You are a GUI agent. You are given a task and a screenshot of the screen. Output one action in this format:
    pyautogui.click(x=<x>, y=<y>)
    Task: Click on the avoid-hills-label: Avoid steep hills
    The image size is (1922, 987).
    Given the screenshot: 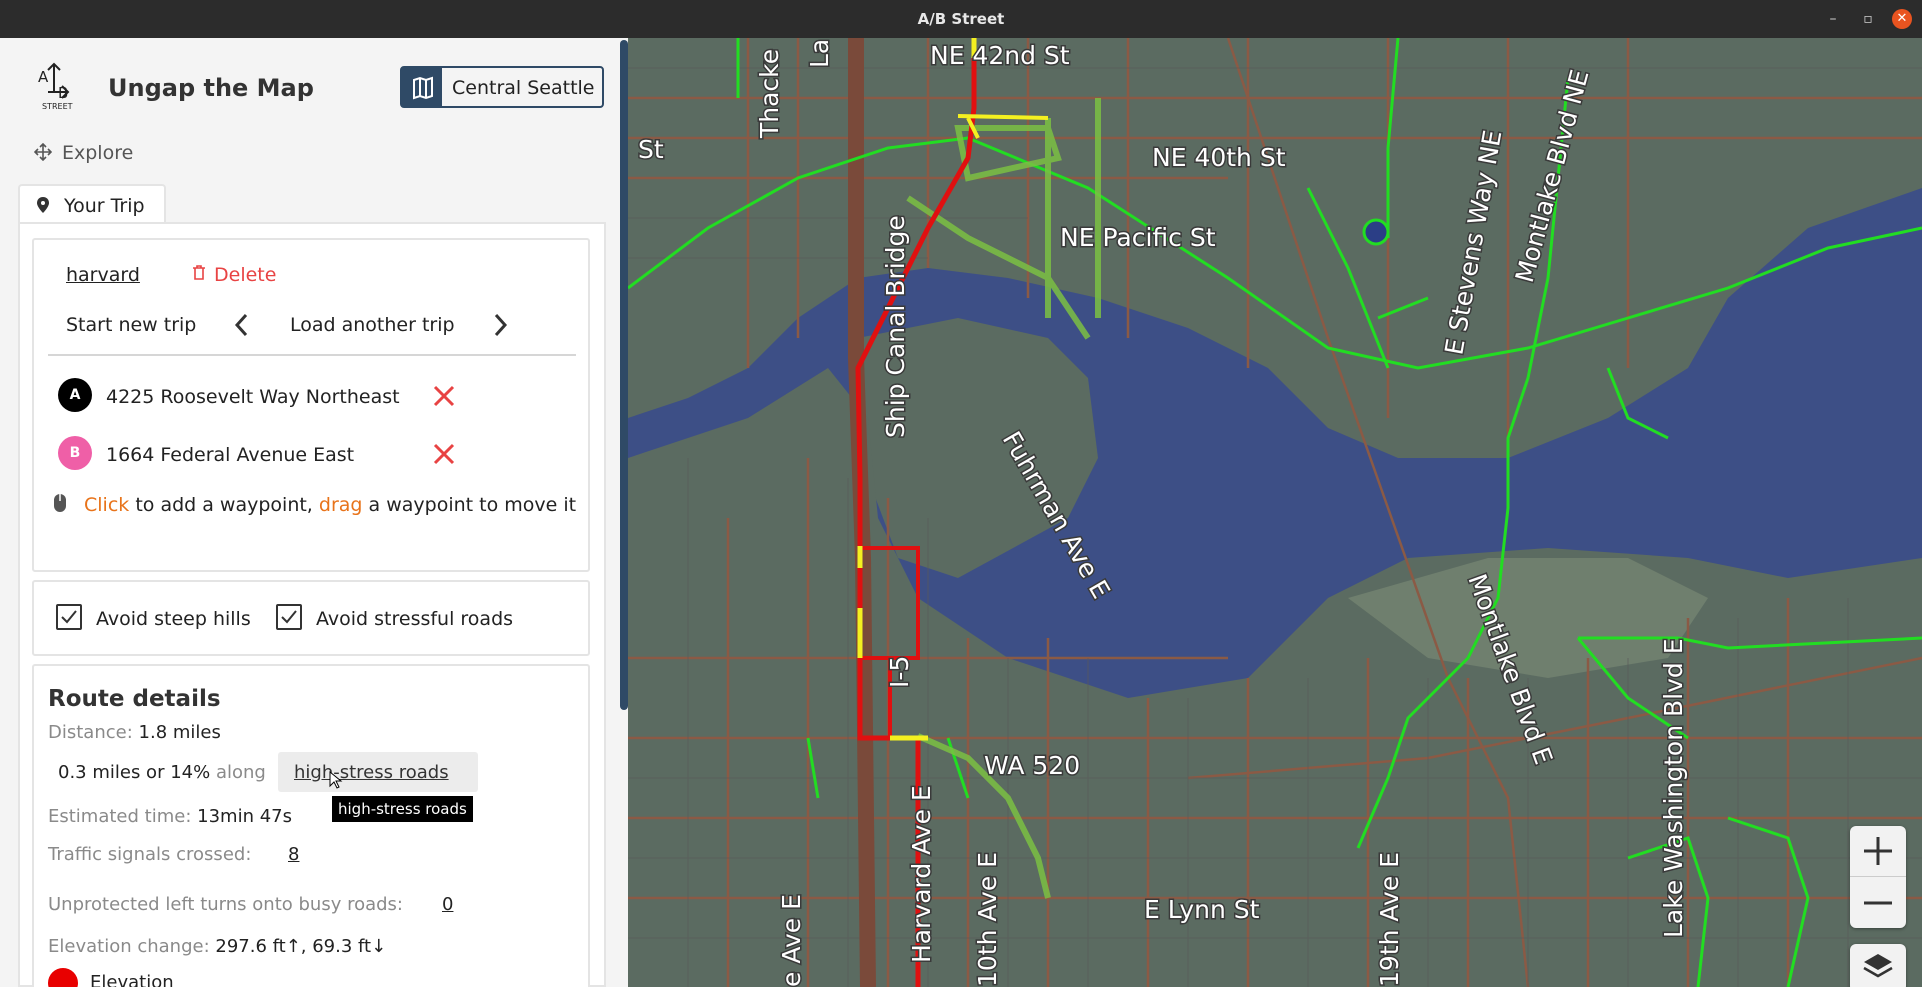 What is the action you would take?
    pyautogui.click(x=173, y=619)
    